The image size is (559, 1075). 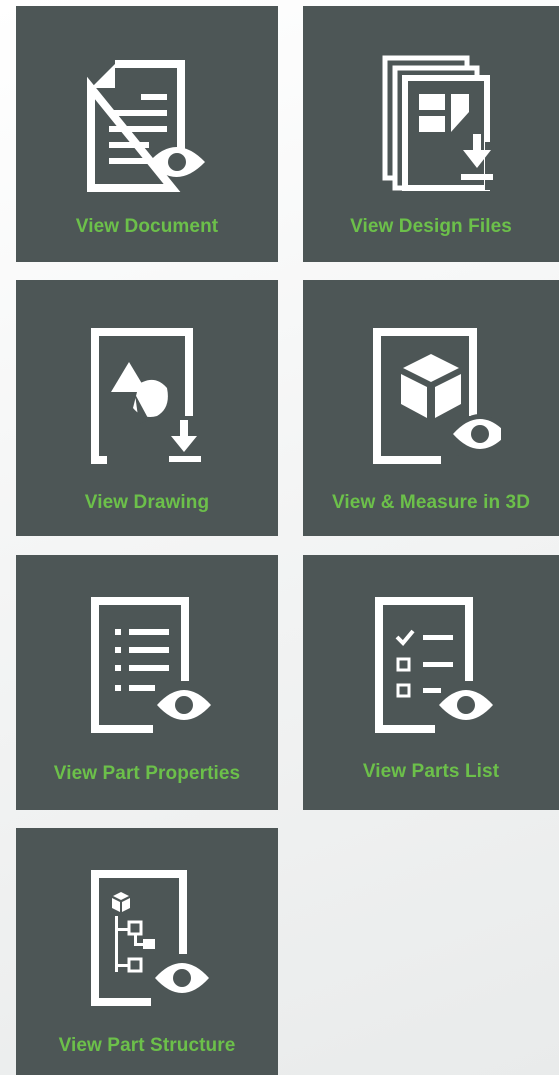 I want to click on view-design-files-label: View Design Files, so click(x=431, y=226).